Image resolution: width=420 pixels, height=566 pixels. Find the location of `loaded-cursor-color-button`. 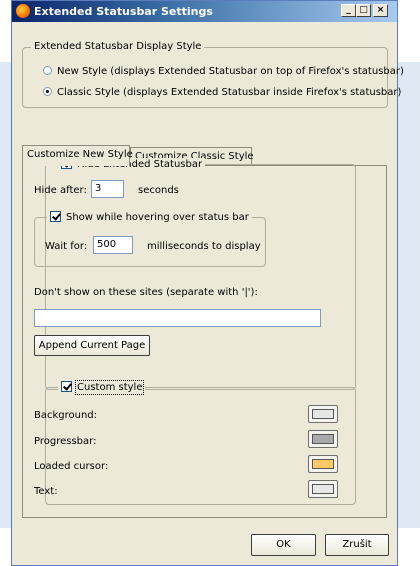

loaded-cursor-color-button is located at coordinates (323, 464).